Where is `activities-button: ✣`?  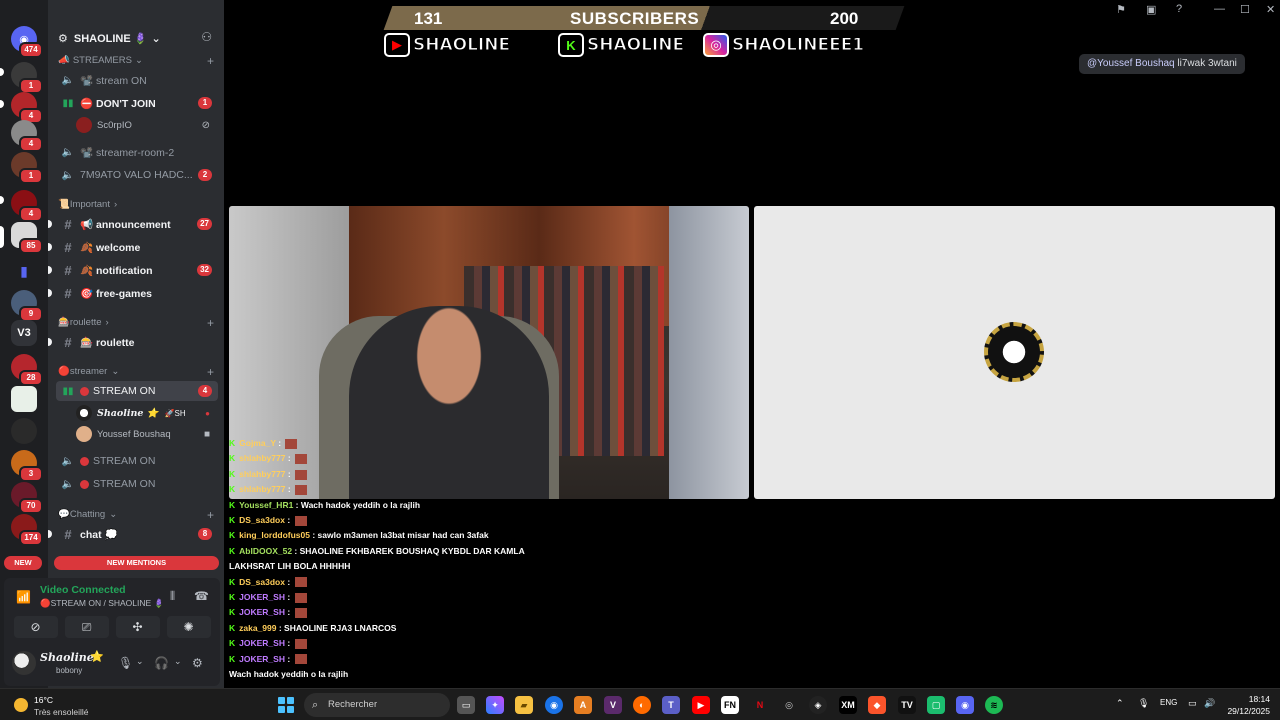
activities-button: ✣ is located at coordinates (137, 627).